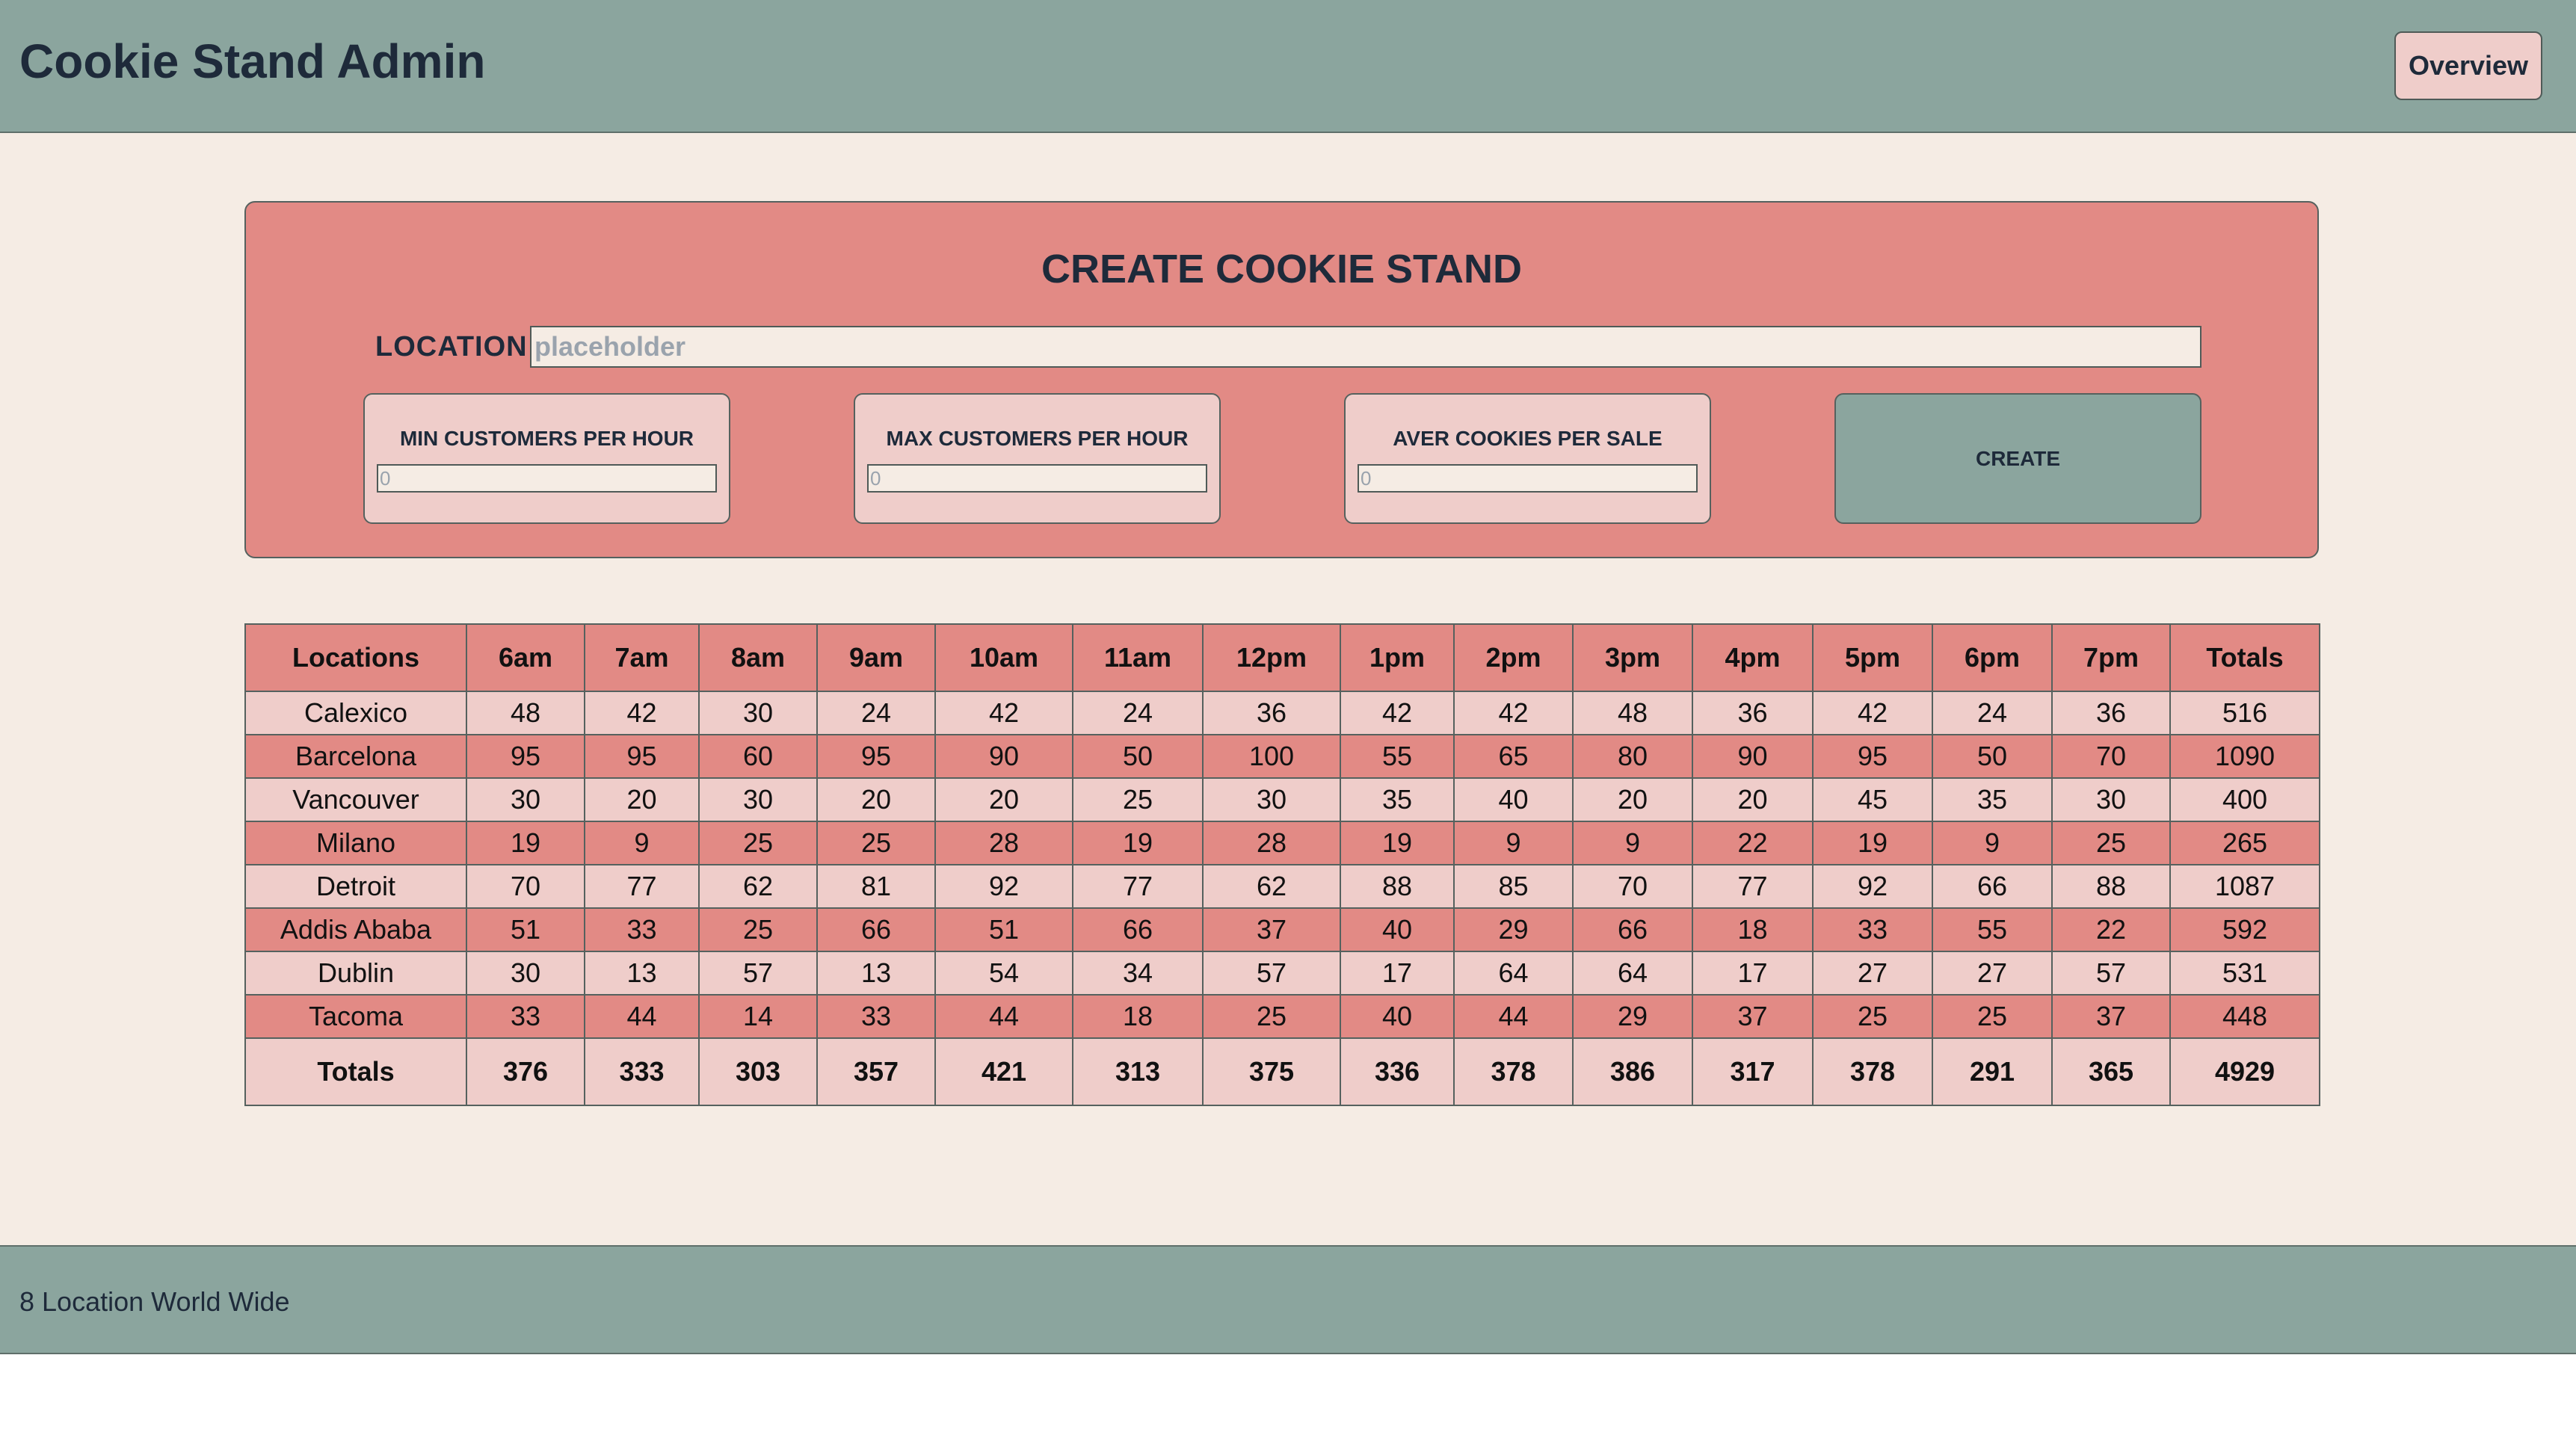 The height and width of the screenshot is (1429, 2576). Describe the element at coordinates (1288, 66) in the screenshot. I see `app-header: Cookie Stand Admin Overview` at that location.